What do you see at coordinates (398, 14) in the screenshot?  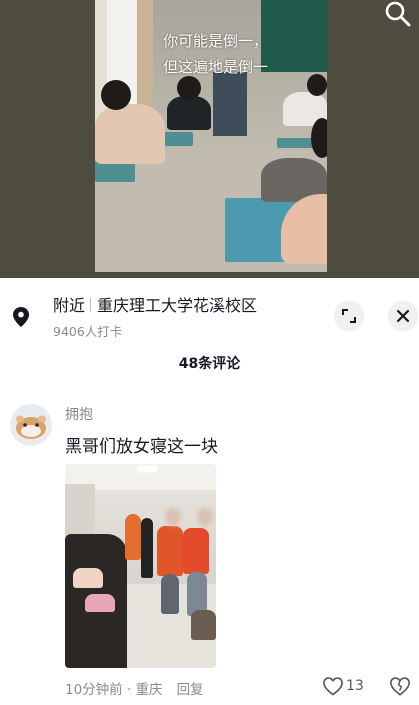 I see `search-icon` at bounding box center [398, 14].